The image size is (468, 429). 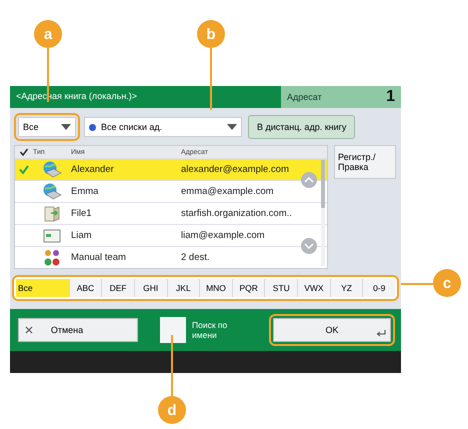 What do you see at coordinates (183, 288) in the screenshot?
I see `alphabet-key: JKL` at bounding box center [183, 288].